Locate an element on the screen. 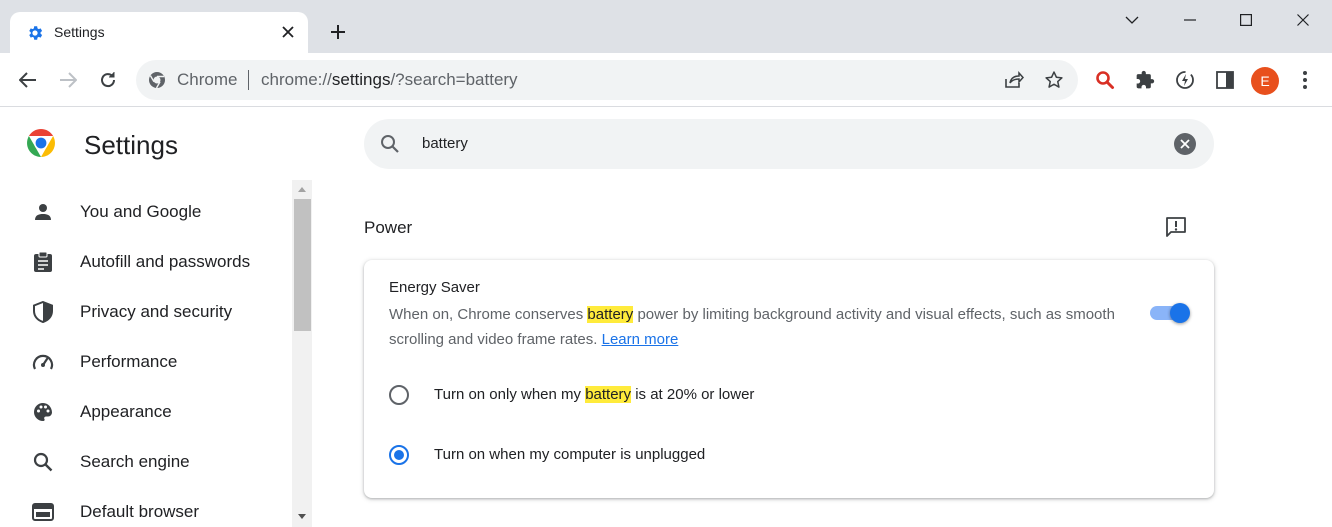 Image resolution: width=1332 pixels, height=527 pixels. sidebar-scrollbar is located at coordinates (302, 353).